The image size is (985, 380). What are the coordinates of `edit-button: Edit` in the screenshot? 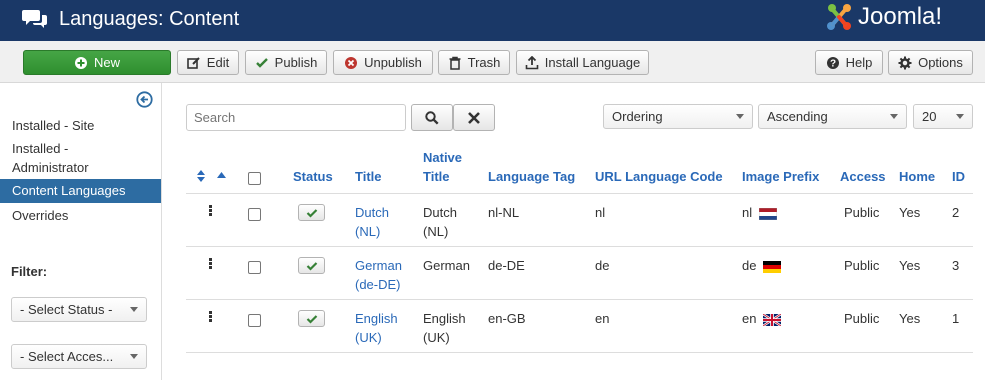 It's located at (208, 62).